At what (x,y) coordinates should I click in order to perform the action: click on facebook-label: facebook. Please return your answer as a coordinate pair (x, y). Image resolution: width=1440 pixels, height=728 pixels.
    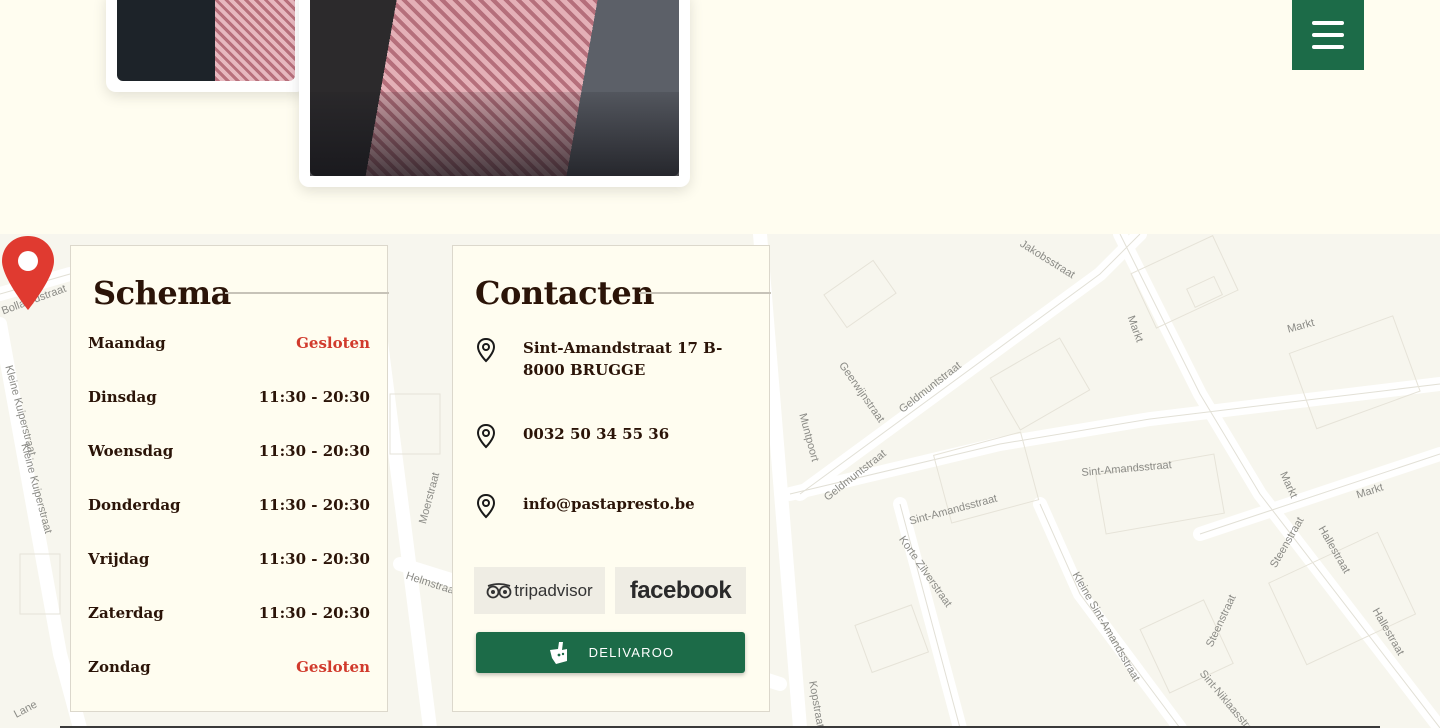
    Looking at the image, I should click on (680, 590).